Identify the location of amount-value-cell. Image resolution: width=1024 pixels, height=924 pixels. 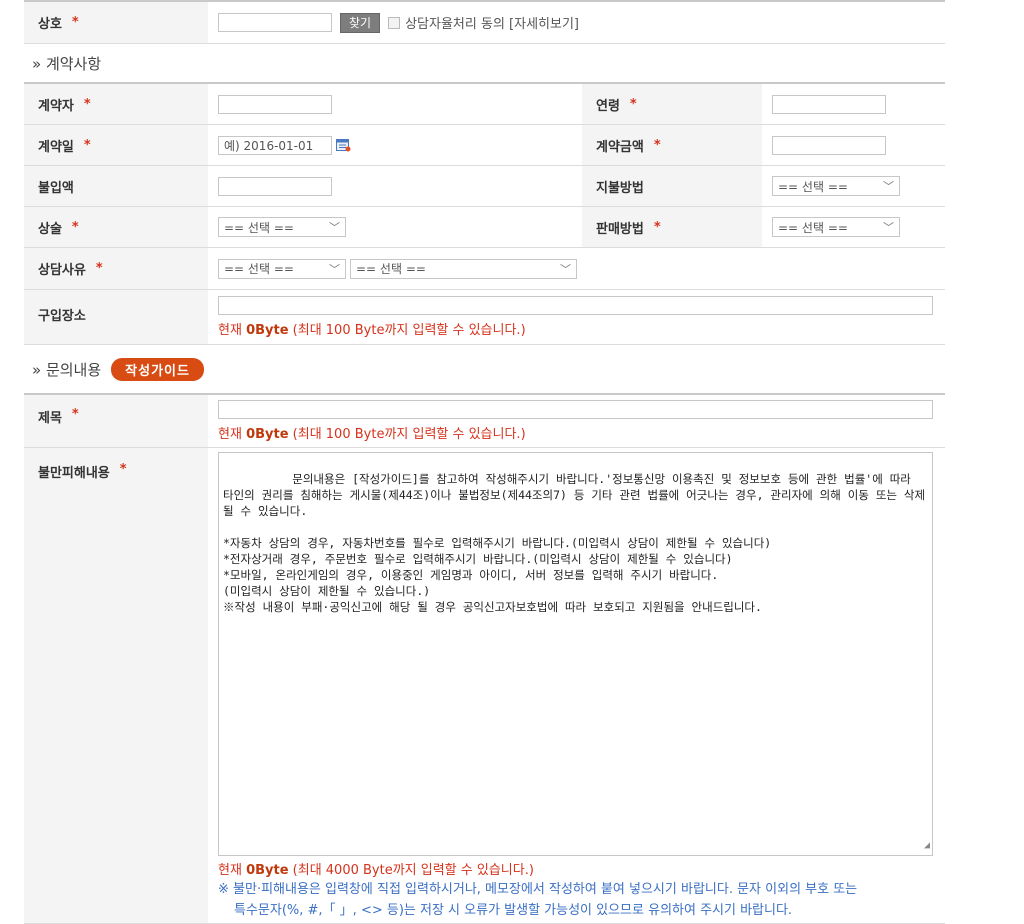
(853, 145).